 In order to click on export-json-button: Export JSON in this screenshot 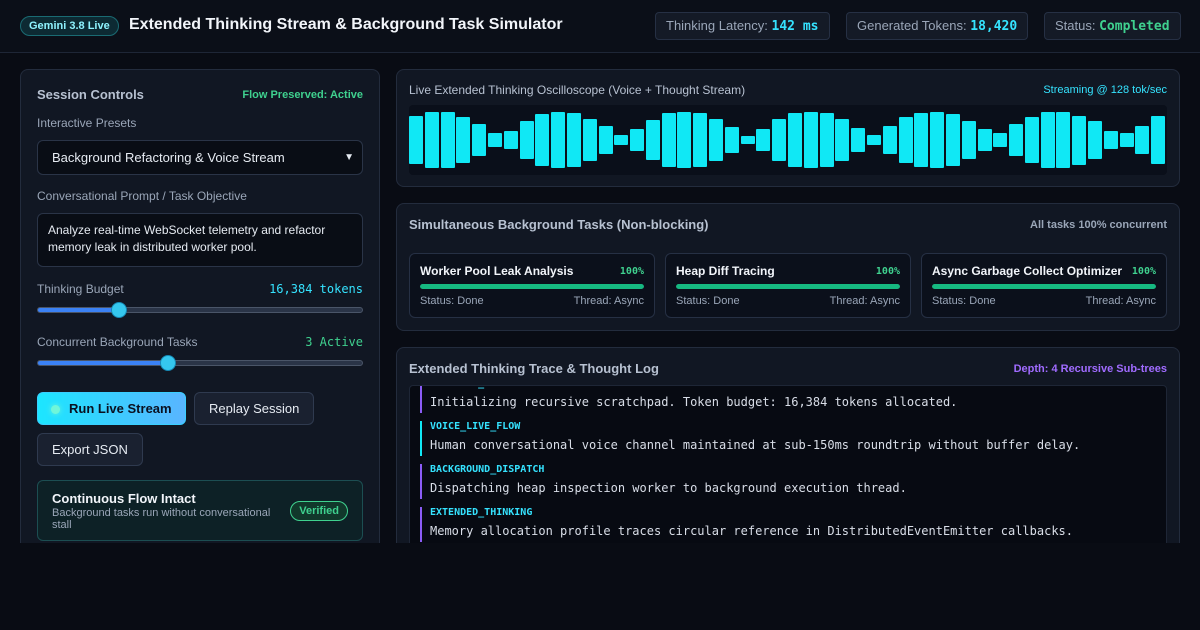, I will do `click(90, 449)`.